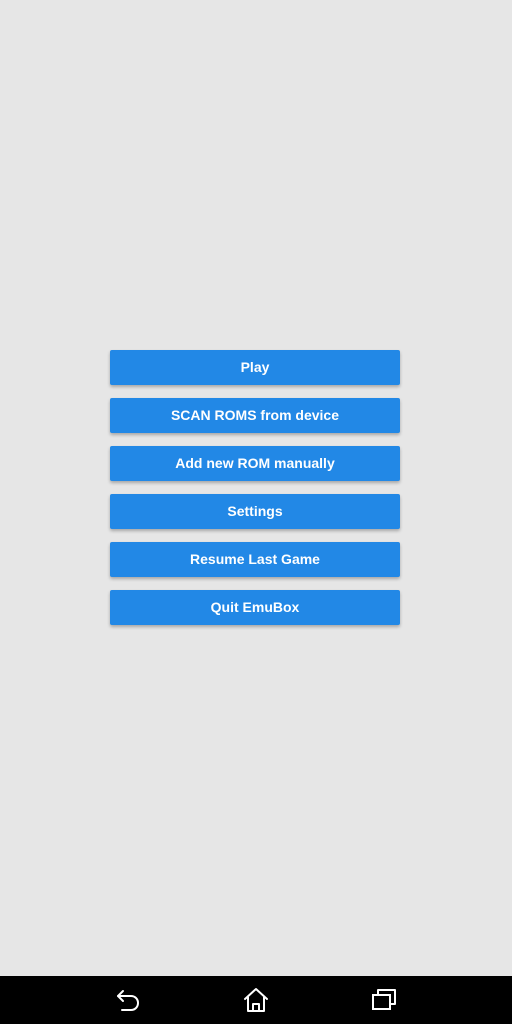 Image resolution: width=512 pixels, height=1024 pixels. I want to click on add-rom-manually-button: Add new ROM manually, so click(255, 463).